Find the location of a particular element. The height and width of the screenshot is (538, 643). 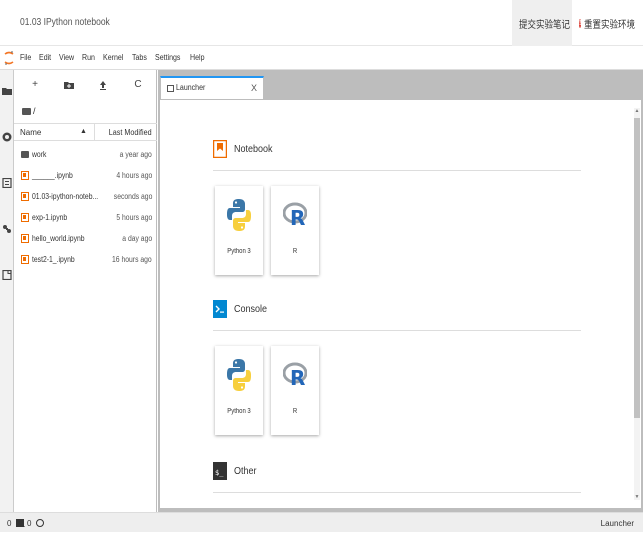

menu-help: Help is located at coordinates (197, 57).